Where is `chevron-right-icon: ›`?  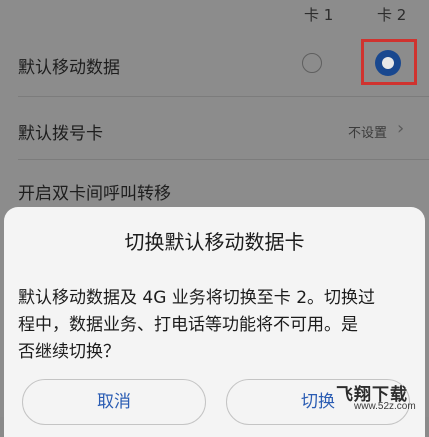 chevron-right-icon: › is located at coordinates (401, 128).